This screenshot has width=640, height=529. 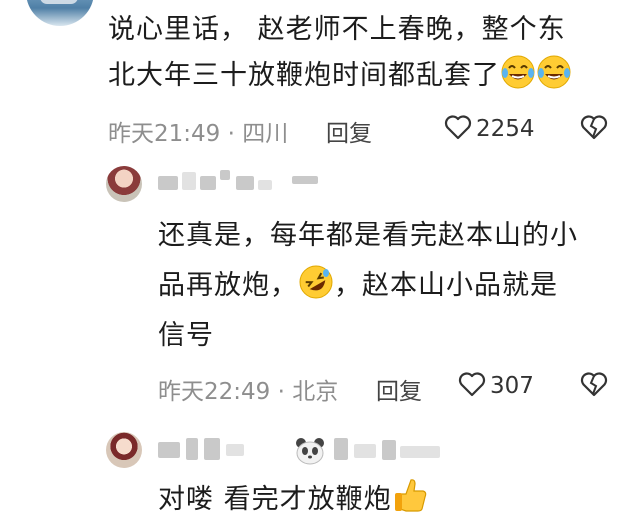 I want to click on reply-meta: 昨天22:49 · 北京, so click(x=248, y=389).